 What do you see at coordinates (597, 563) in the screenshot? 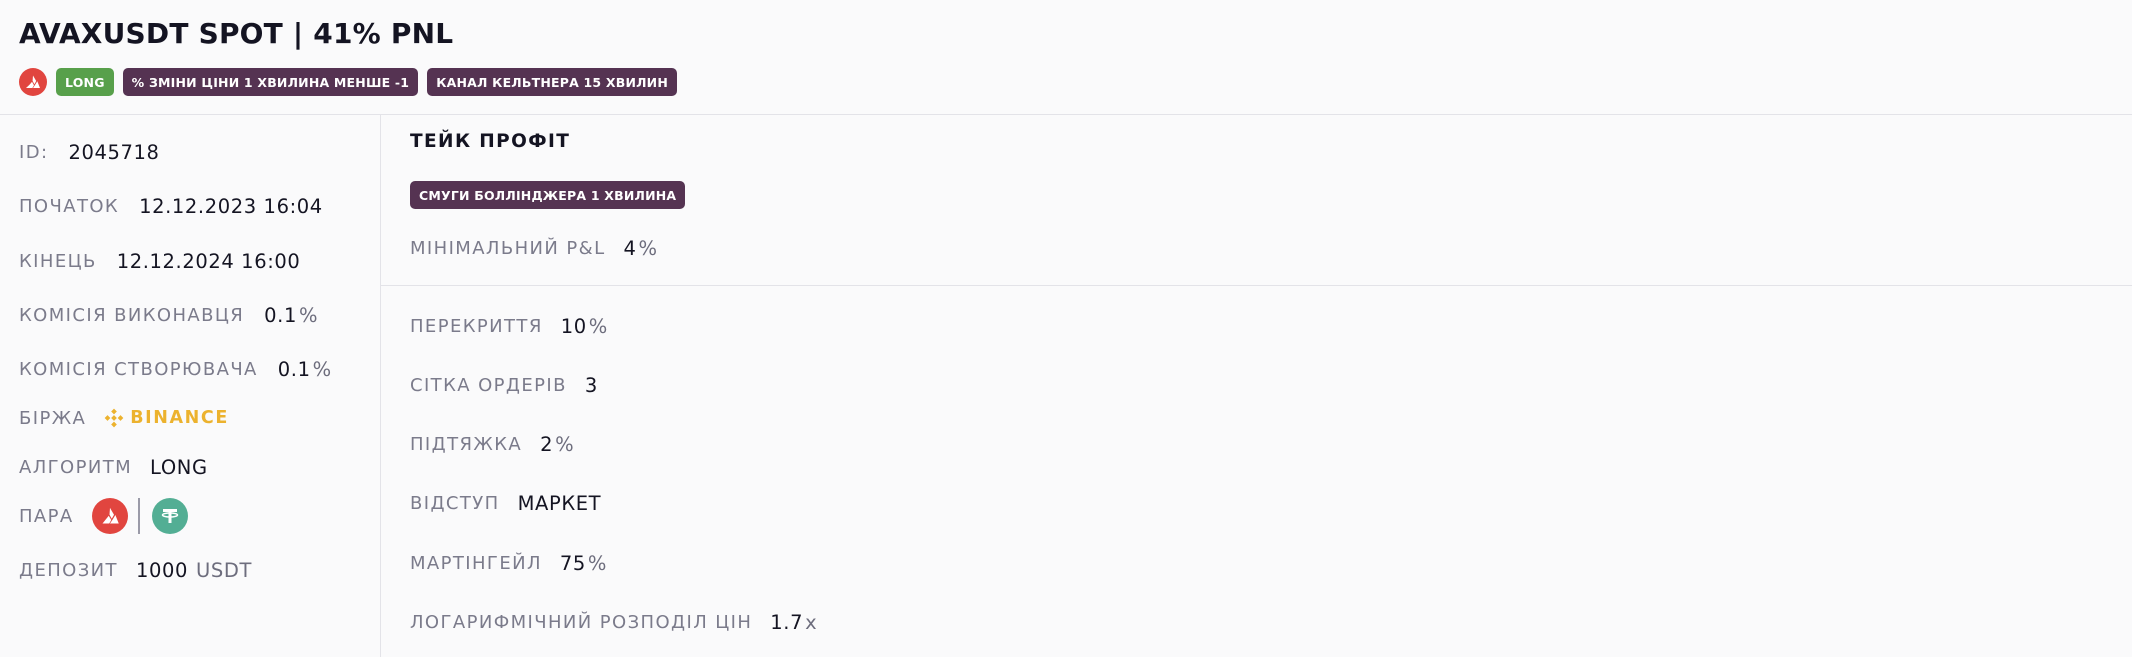
I see `martingale-unit: %` at bounding box center [597, 563].